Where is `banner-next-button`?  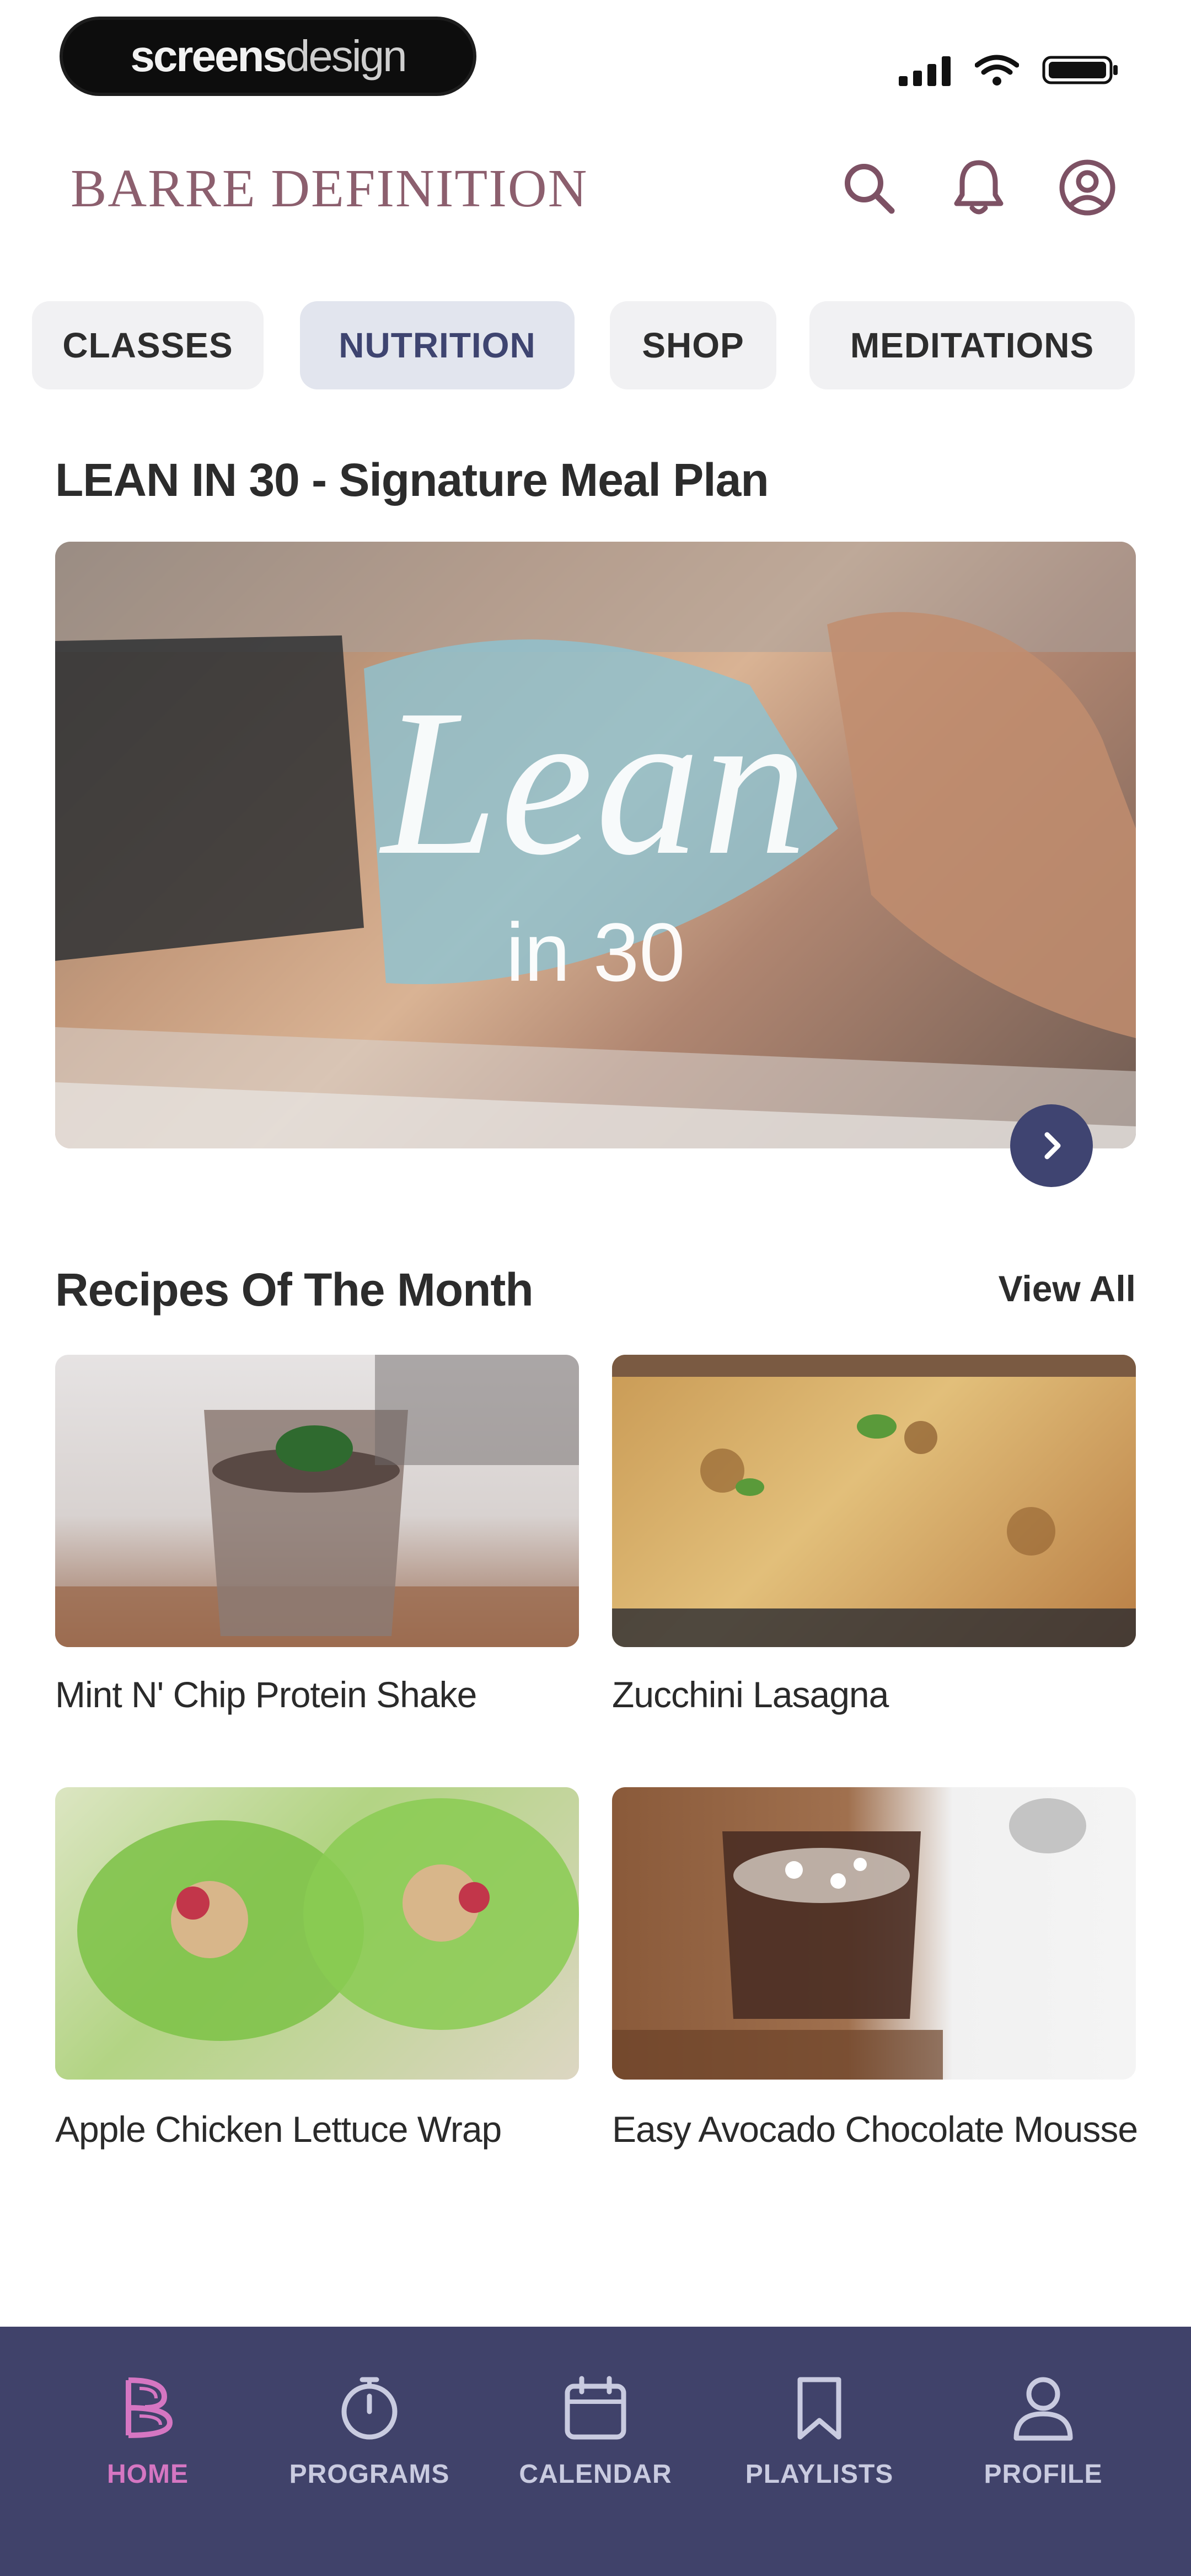
banner-next-button is located at coordinates (1051, 1145).